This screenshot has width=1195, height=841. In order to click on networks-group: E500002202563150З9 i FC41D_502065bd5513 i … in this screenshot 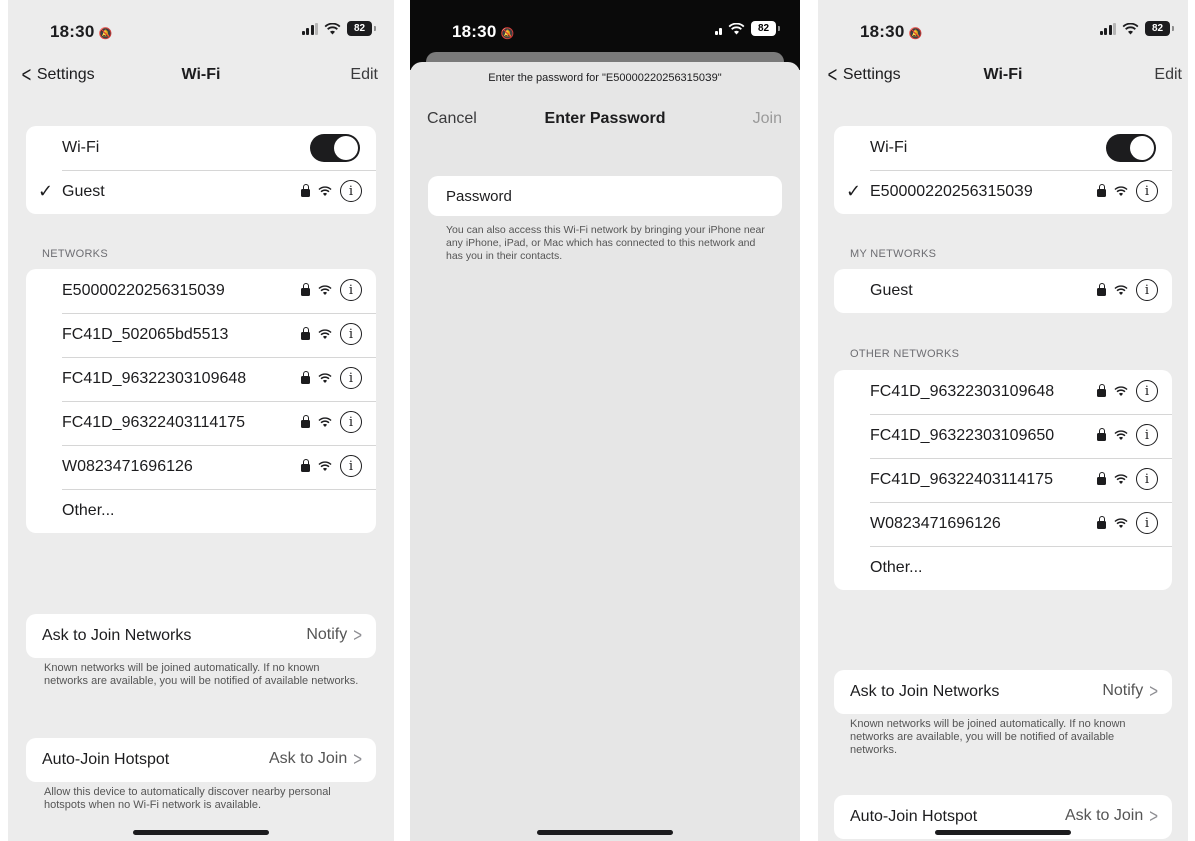, I will do `click(201, 401)`.